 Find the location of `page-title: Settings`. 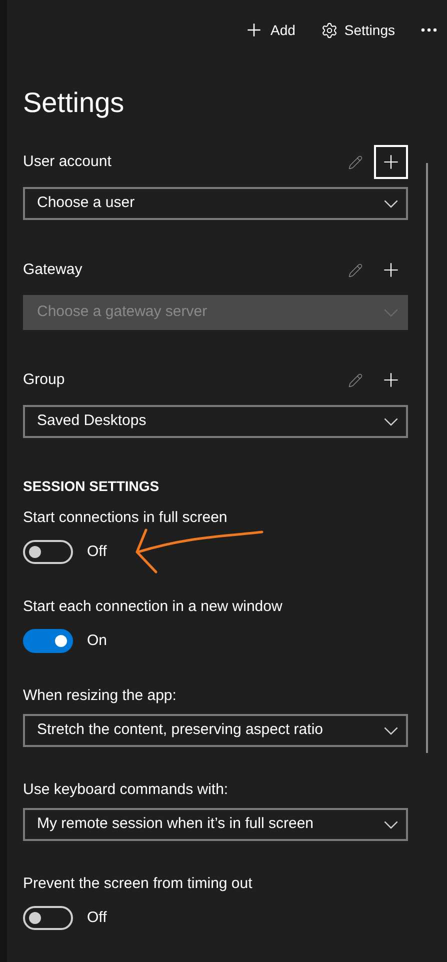

page-title: Settings is located at coordinates (74, 103).